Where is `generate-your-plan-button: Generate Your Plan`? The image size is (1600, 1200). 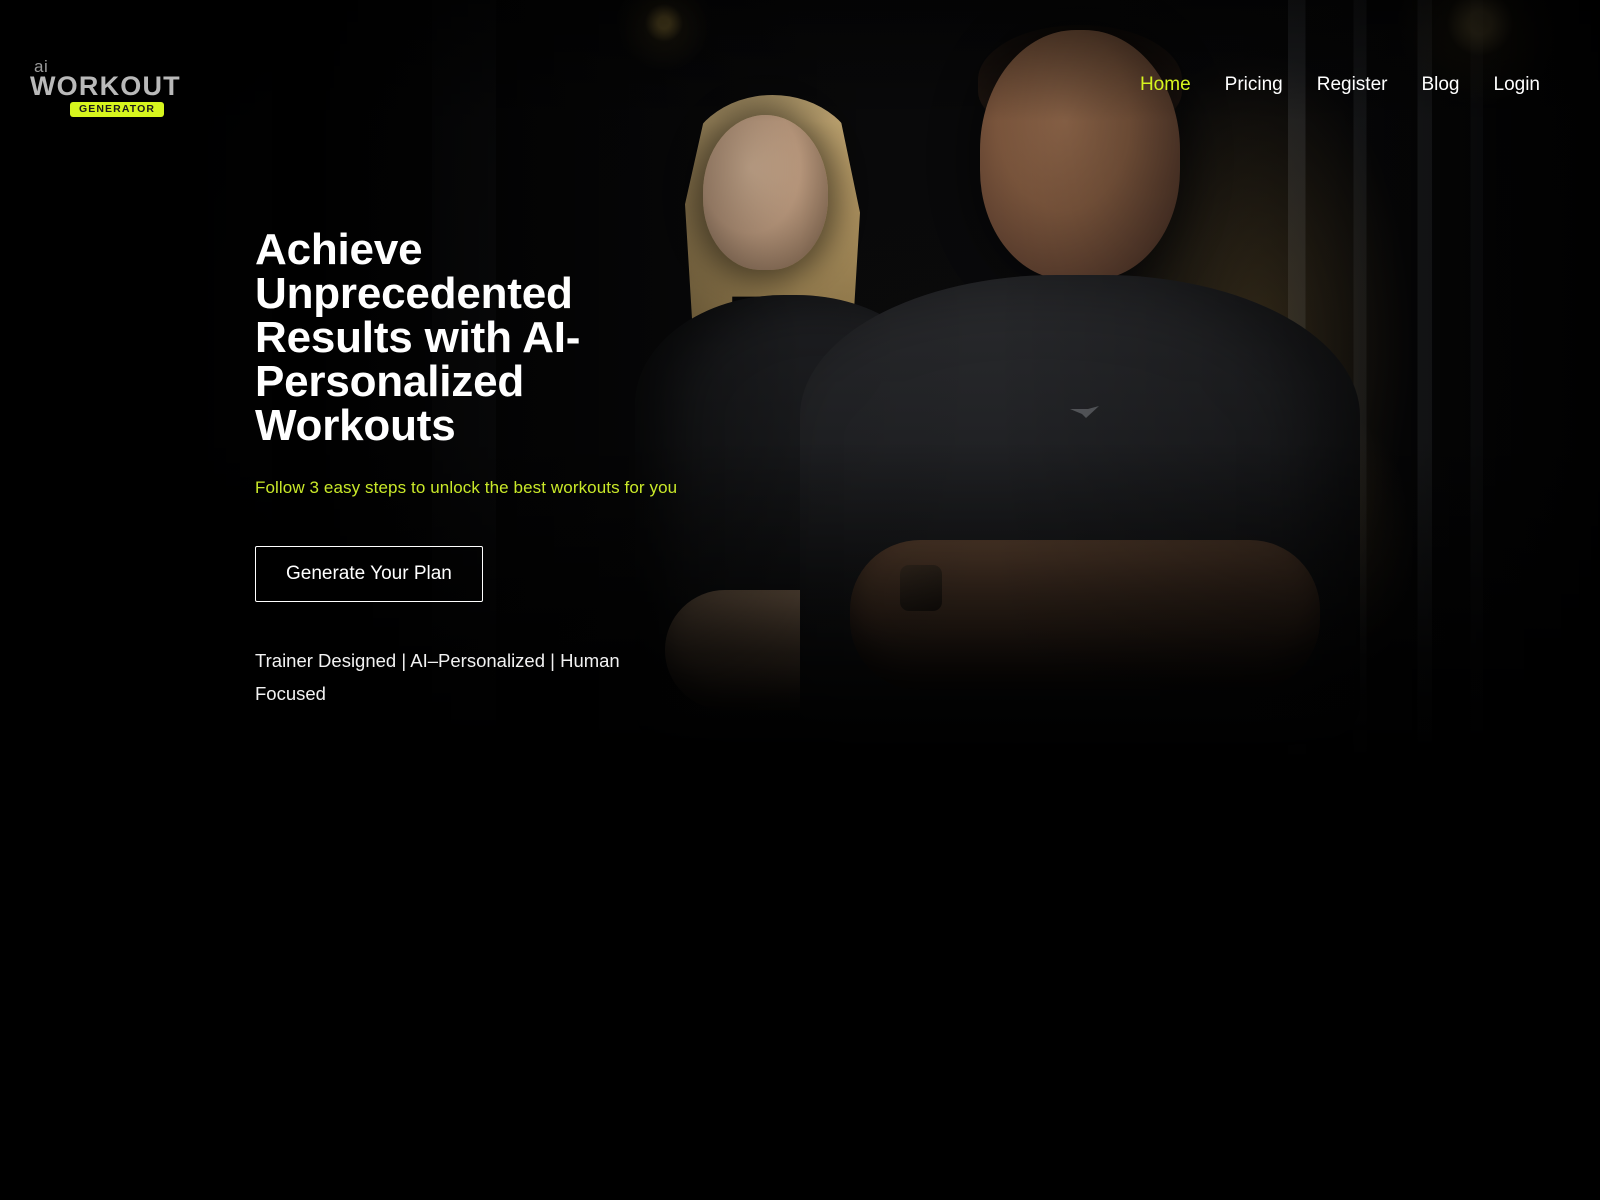 generate-your-plan-button: Generate Your Plan is located at coordinates (369, 574).